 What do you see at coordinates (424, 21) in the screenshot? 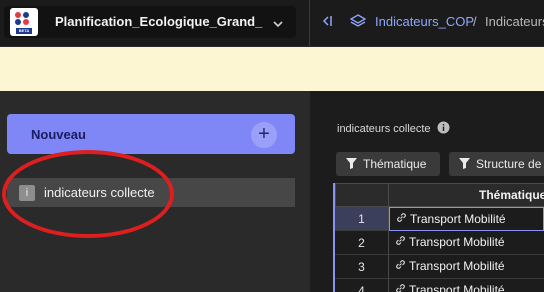
I see `breadcrumb-parent: Indicateurs_COP` at bounding box center [424, 21].